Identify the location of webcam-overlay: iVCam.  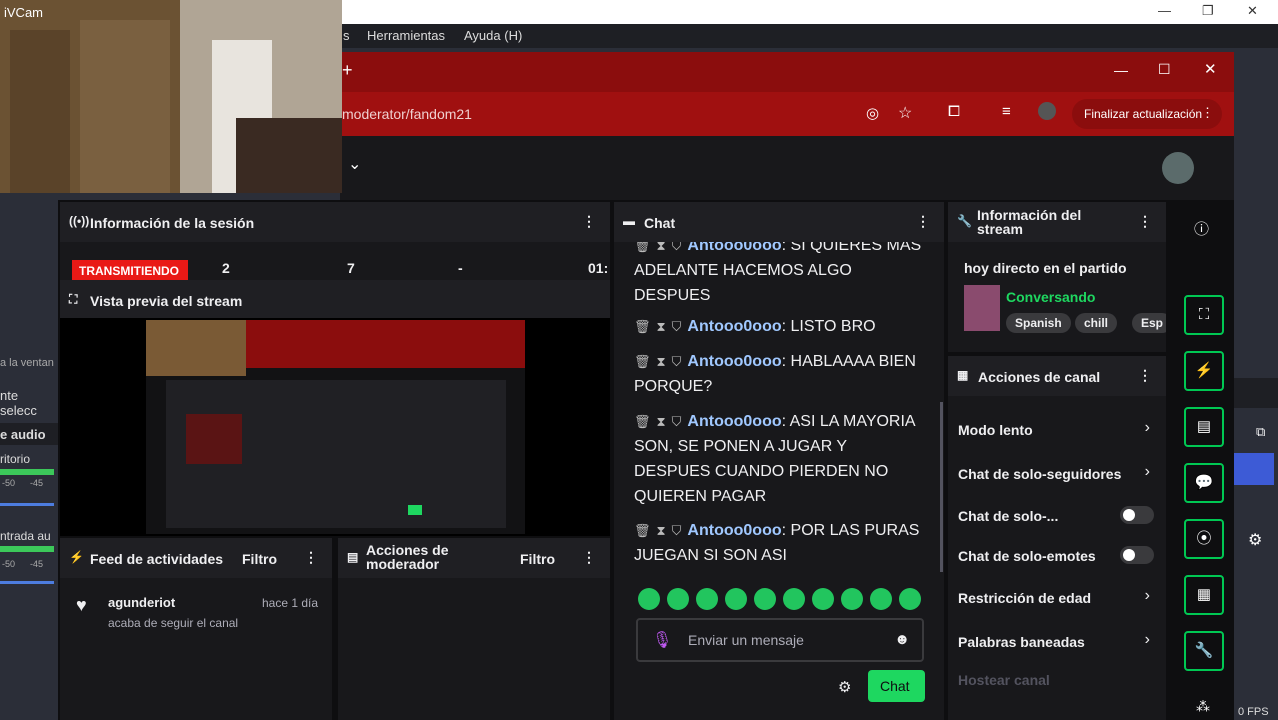
(171, 96).